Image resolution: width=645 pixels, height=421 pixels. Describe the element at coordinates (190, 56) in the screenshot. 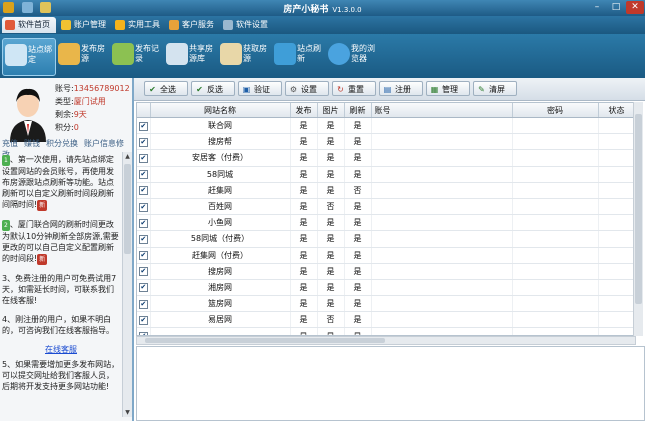

I see `tool-share-library: 共享房源库` at that location.